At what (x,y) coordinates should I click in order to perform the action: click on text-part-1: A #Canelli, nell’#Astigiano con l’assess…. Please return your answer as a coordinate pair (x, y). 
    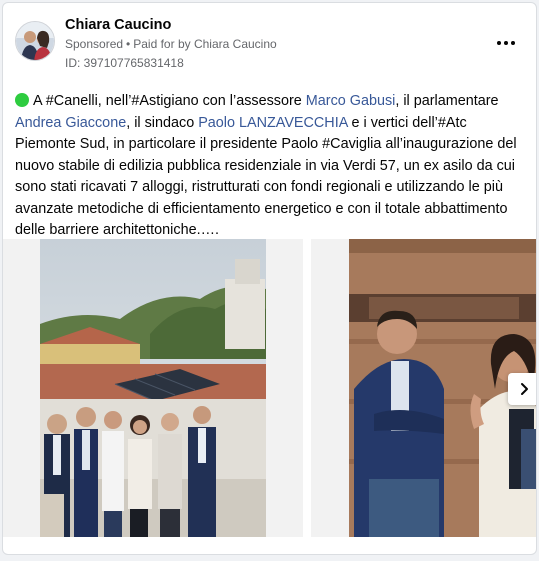
    Looking at the image, I should click on (169, 101).